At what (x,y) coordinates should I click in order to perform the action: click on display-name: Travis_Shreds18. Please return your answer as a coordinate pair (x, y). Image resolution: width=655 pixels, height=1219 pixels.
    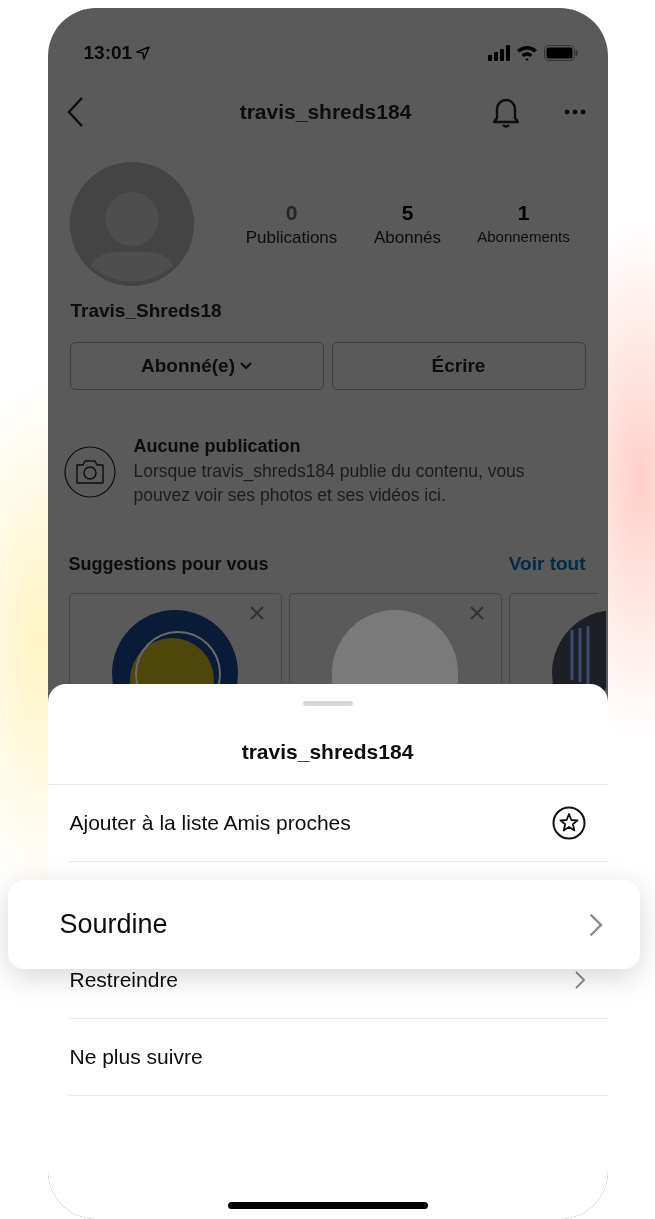
    Looking at the image, I should click on (146, 310).